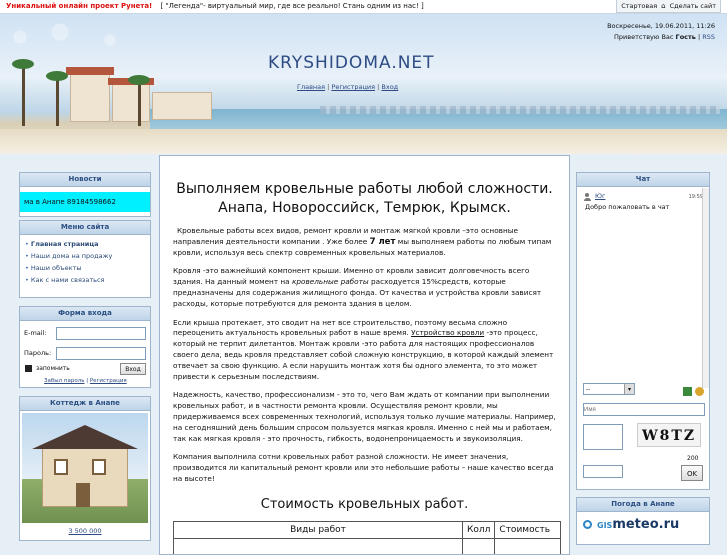 The height and width of the screenshot is (555, 727). I want to click on beach-image, so click(363, 141).